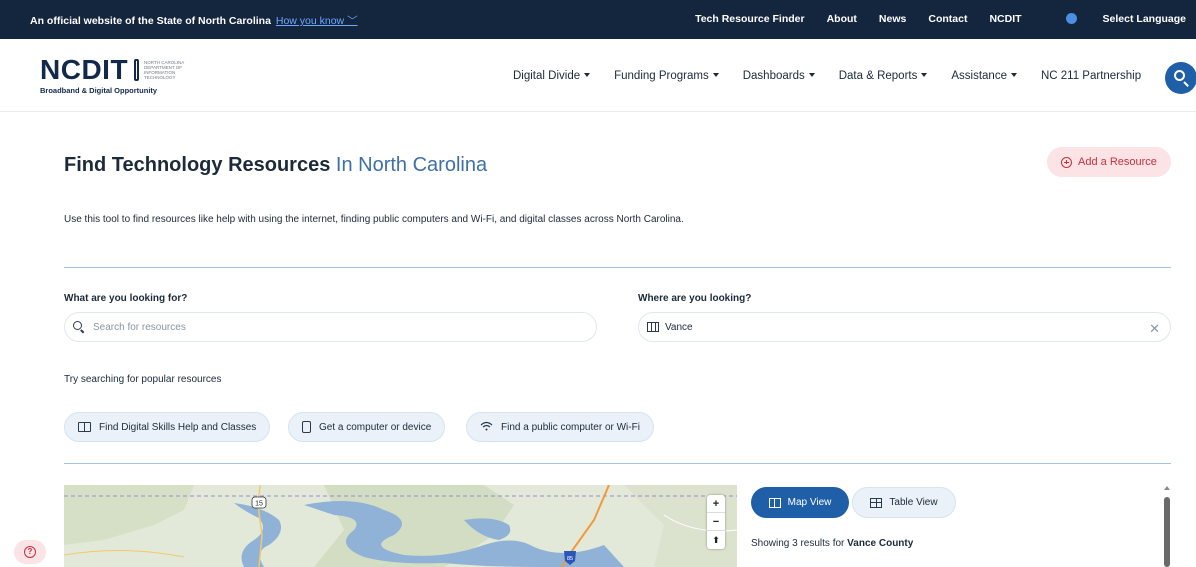 This screenshot has height=567, width=1196. What do you see at coordinates (876, 502) in the screenshot?
I see `table-icon` at bounding box center [876, 502].